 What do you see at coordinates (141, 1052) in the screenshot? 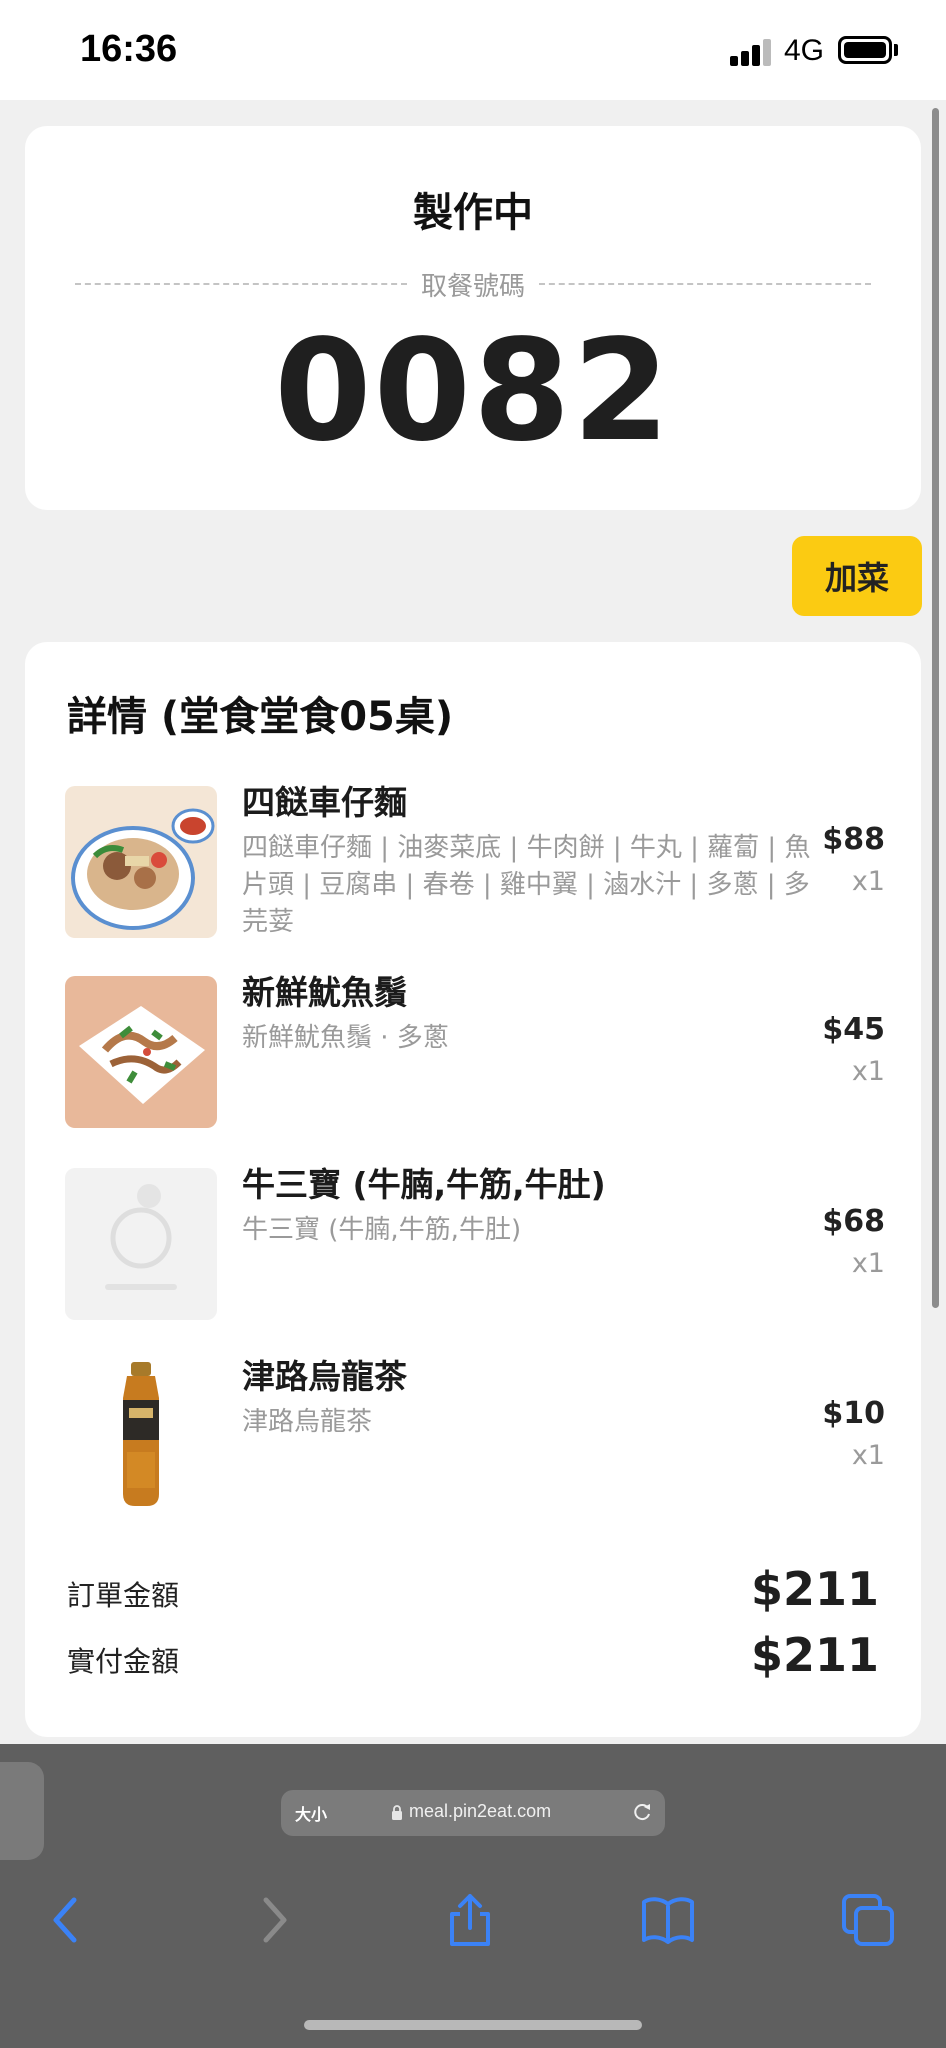
I see `squid-plate-image` at bounding box center [141, 1052].